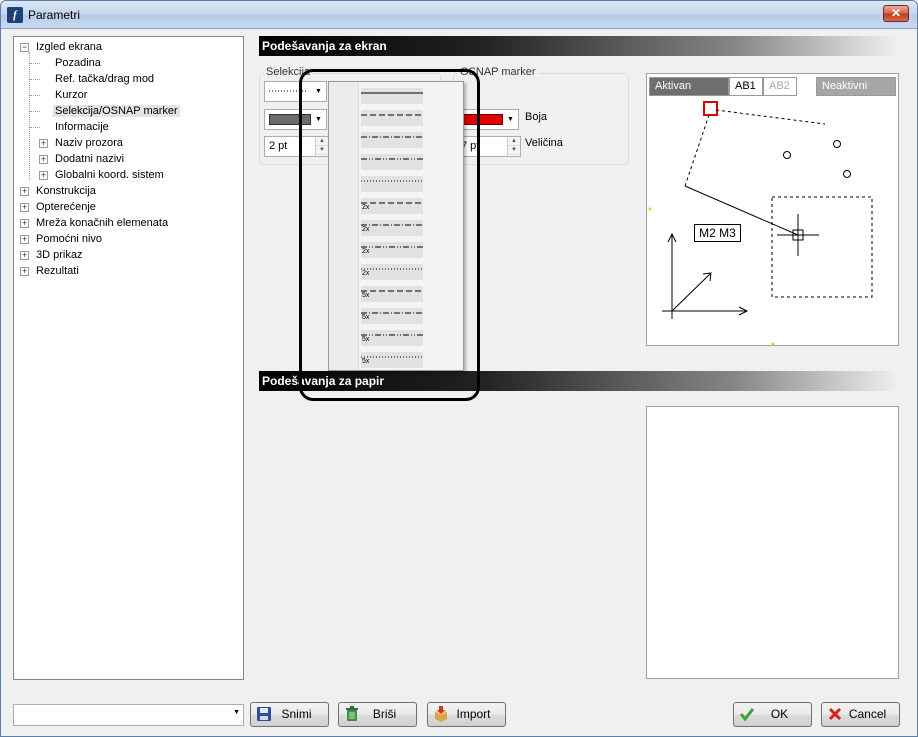 The width and height of the screenshot is (918, 737). What do you see at coordinates (459, 15) in the screenshot?
I see `title-bar: f Parametri ✕` at bounding box center [459, 15].